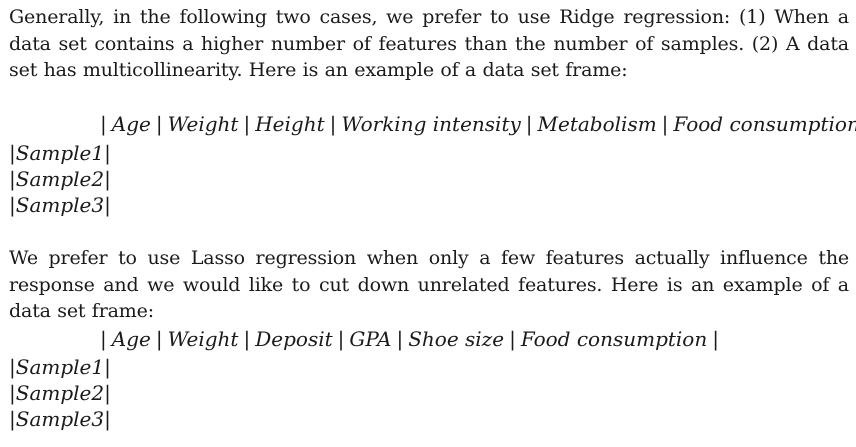  Describe the element at coordinates (370, 339) in the screenshot. I see `column-header-gpa: GPA` at that location.